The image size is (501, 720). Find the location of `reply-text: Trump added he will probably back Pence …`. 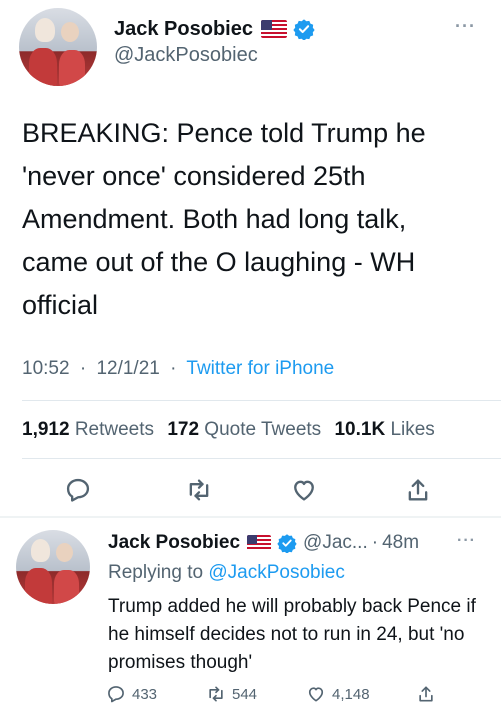

reply-text: Trump added he will probably back Pence … is located at coordinates (292, 634).